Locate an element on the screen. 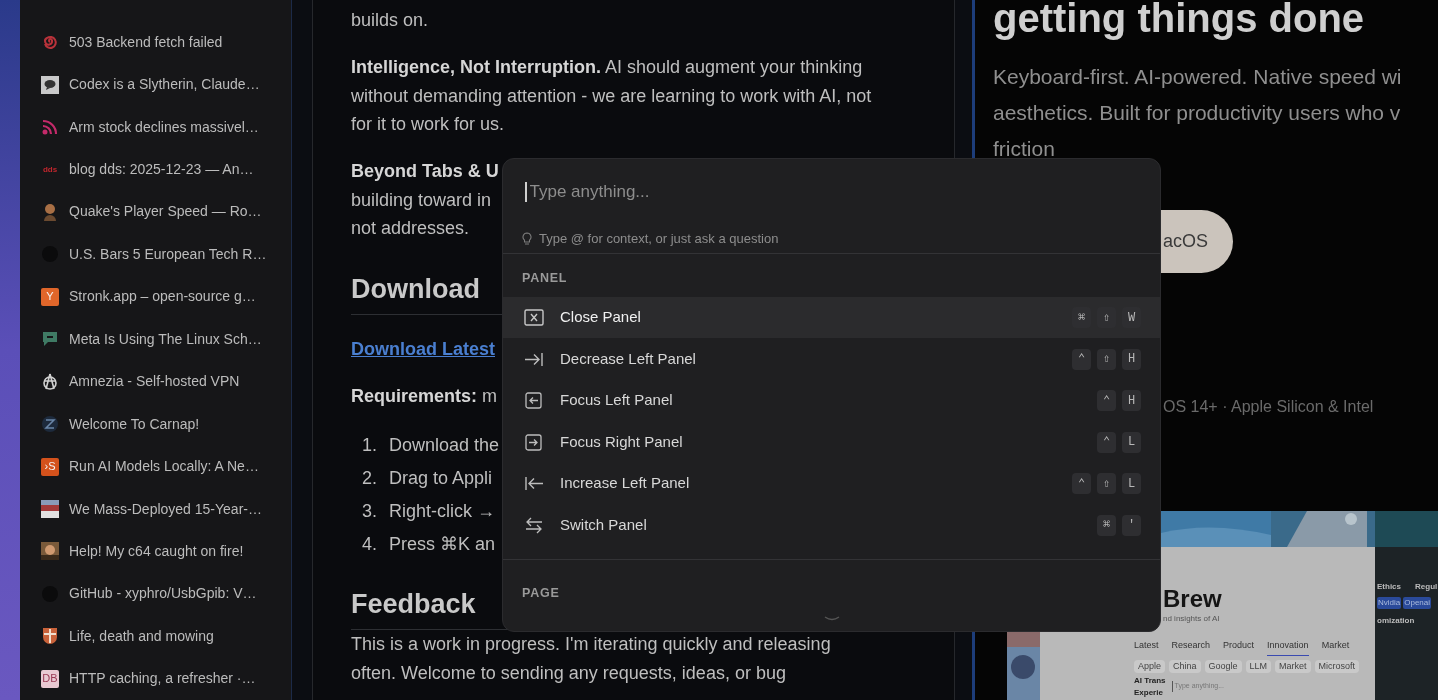 The image size is (1438, 700). arrow-to-line-icon is located at coordinates (534, 483).